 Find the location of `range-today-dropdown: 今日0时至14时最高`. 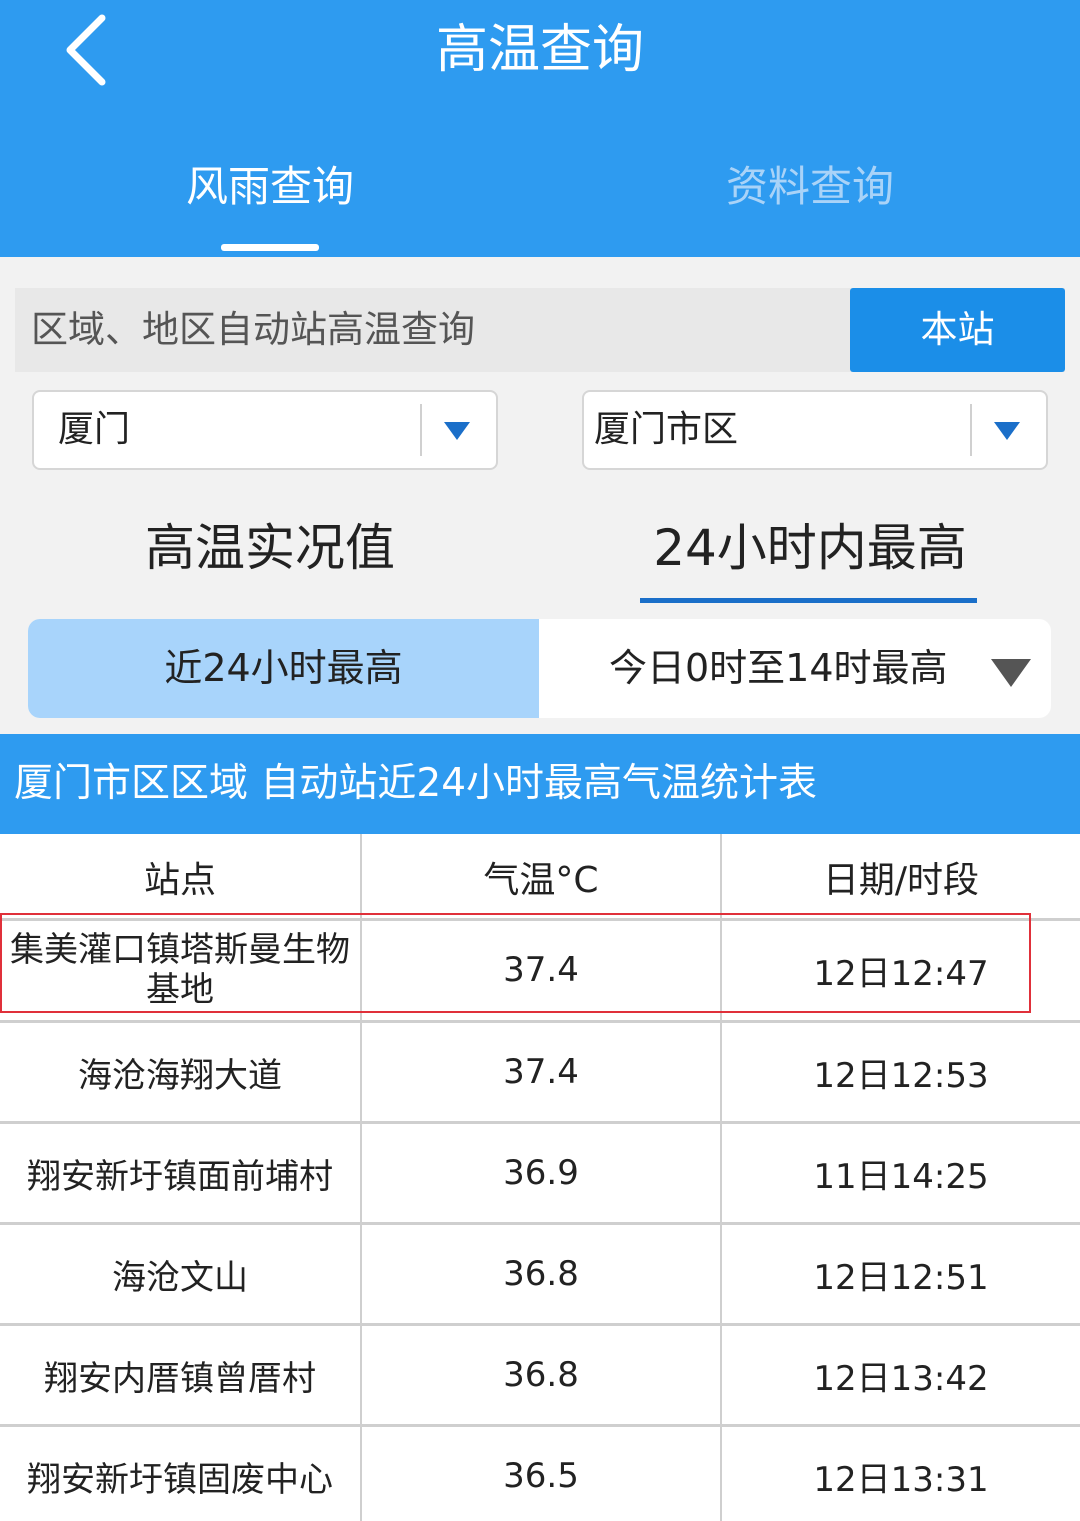

range-today-dropdown: 今日0时至14时最高 is located at coordinates (795, 668).